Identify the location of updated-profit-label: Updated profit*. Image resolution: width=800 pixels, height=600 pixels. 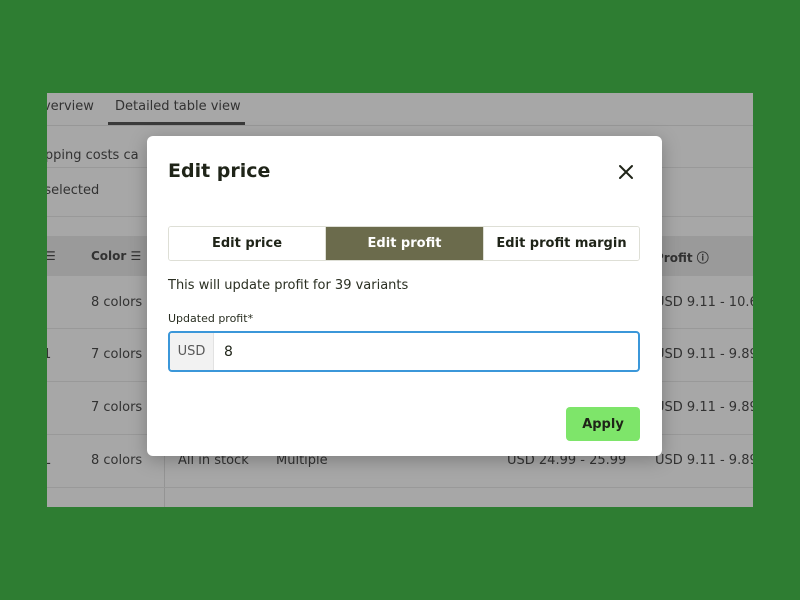
(210, 318).